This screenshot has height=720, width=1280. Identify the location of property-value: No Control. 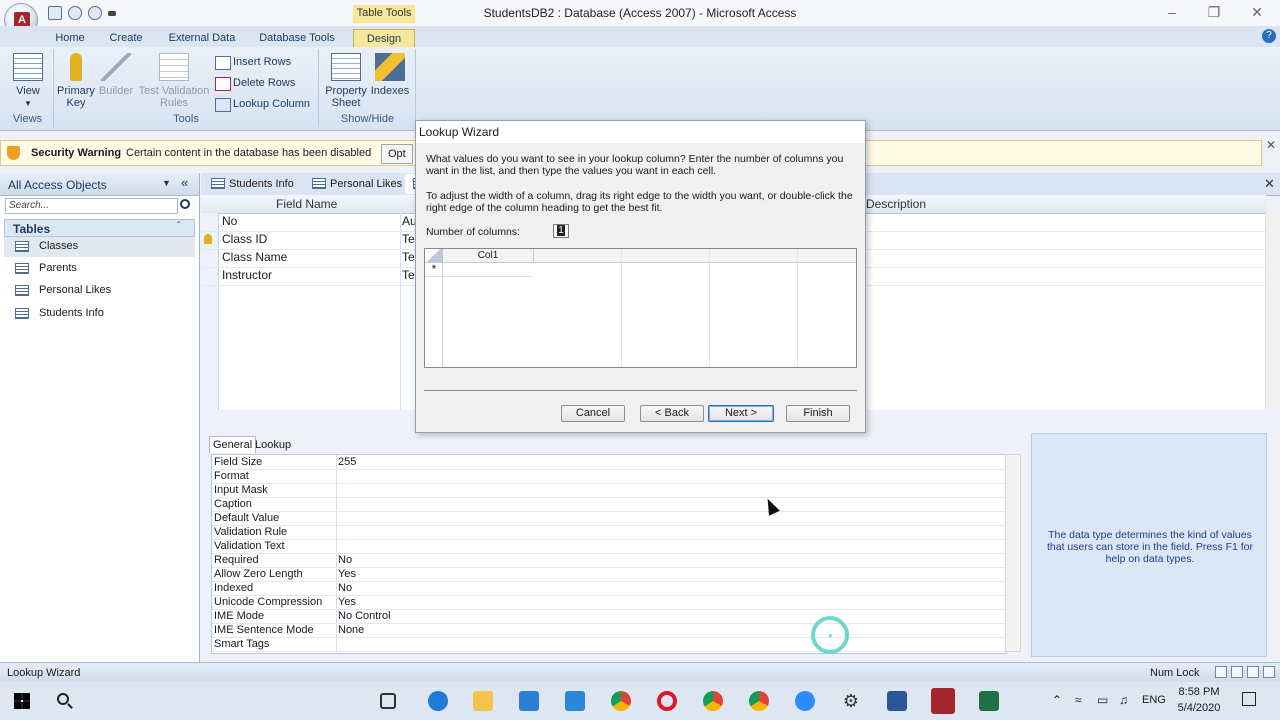
(364, 616).